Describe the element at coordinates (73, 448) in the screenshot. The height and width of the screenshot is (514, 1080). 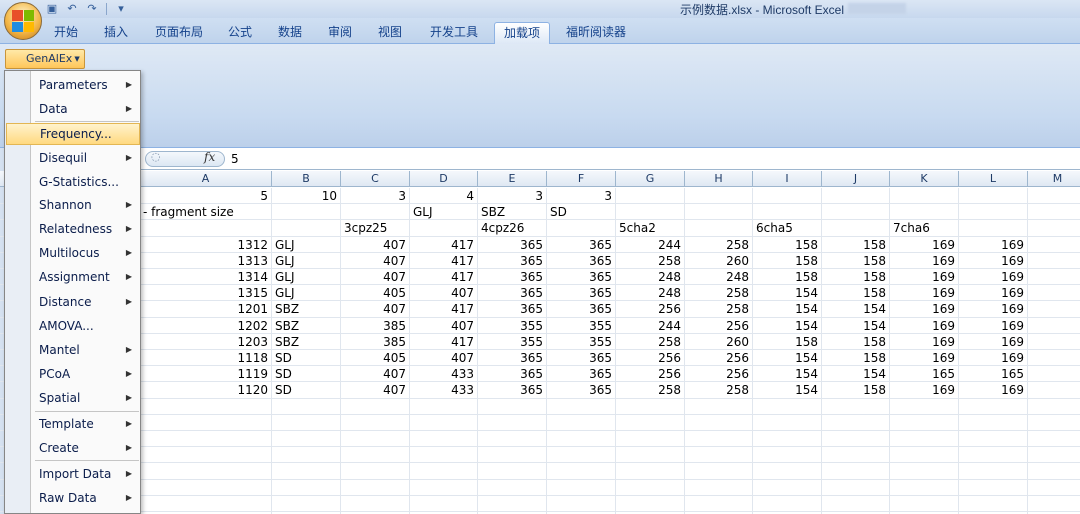
I see `menu-item-create: Create ▶` at that location.